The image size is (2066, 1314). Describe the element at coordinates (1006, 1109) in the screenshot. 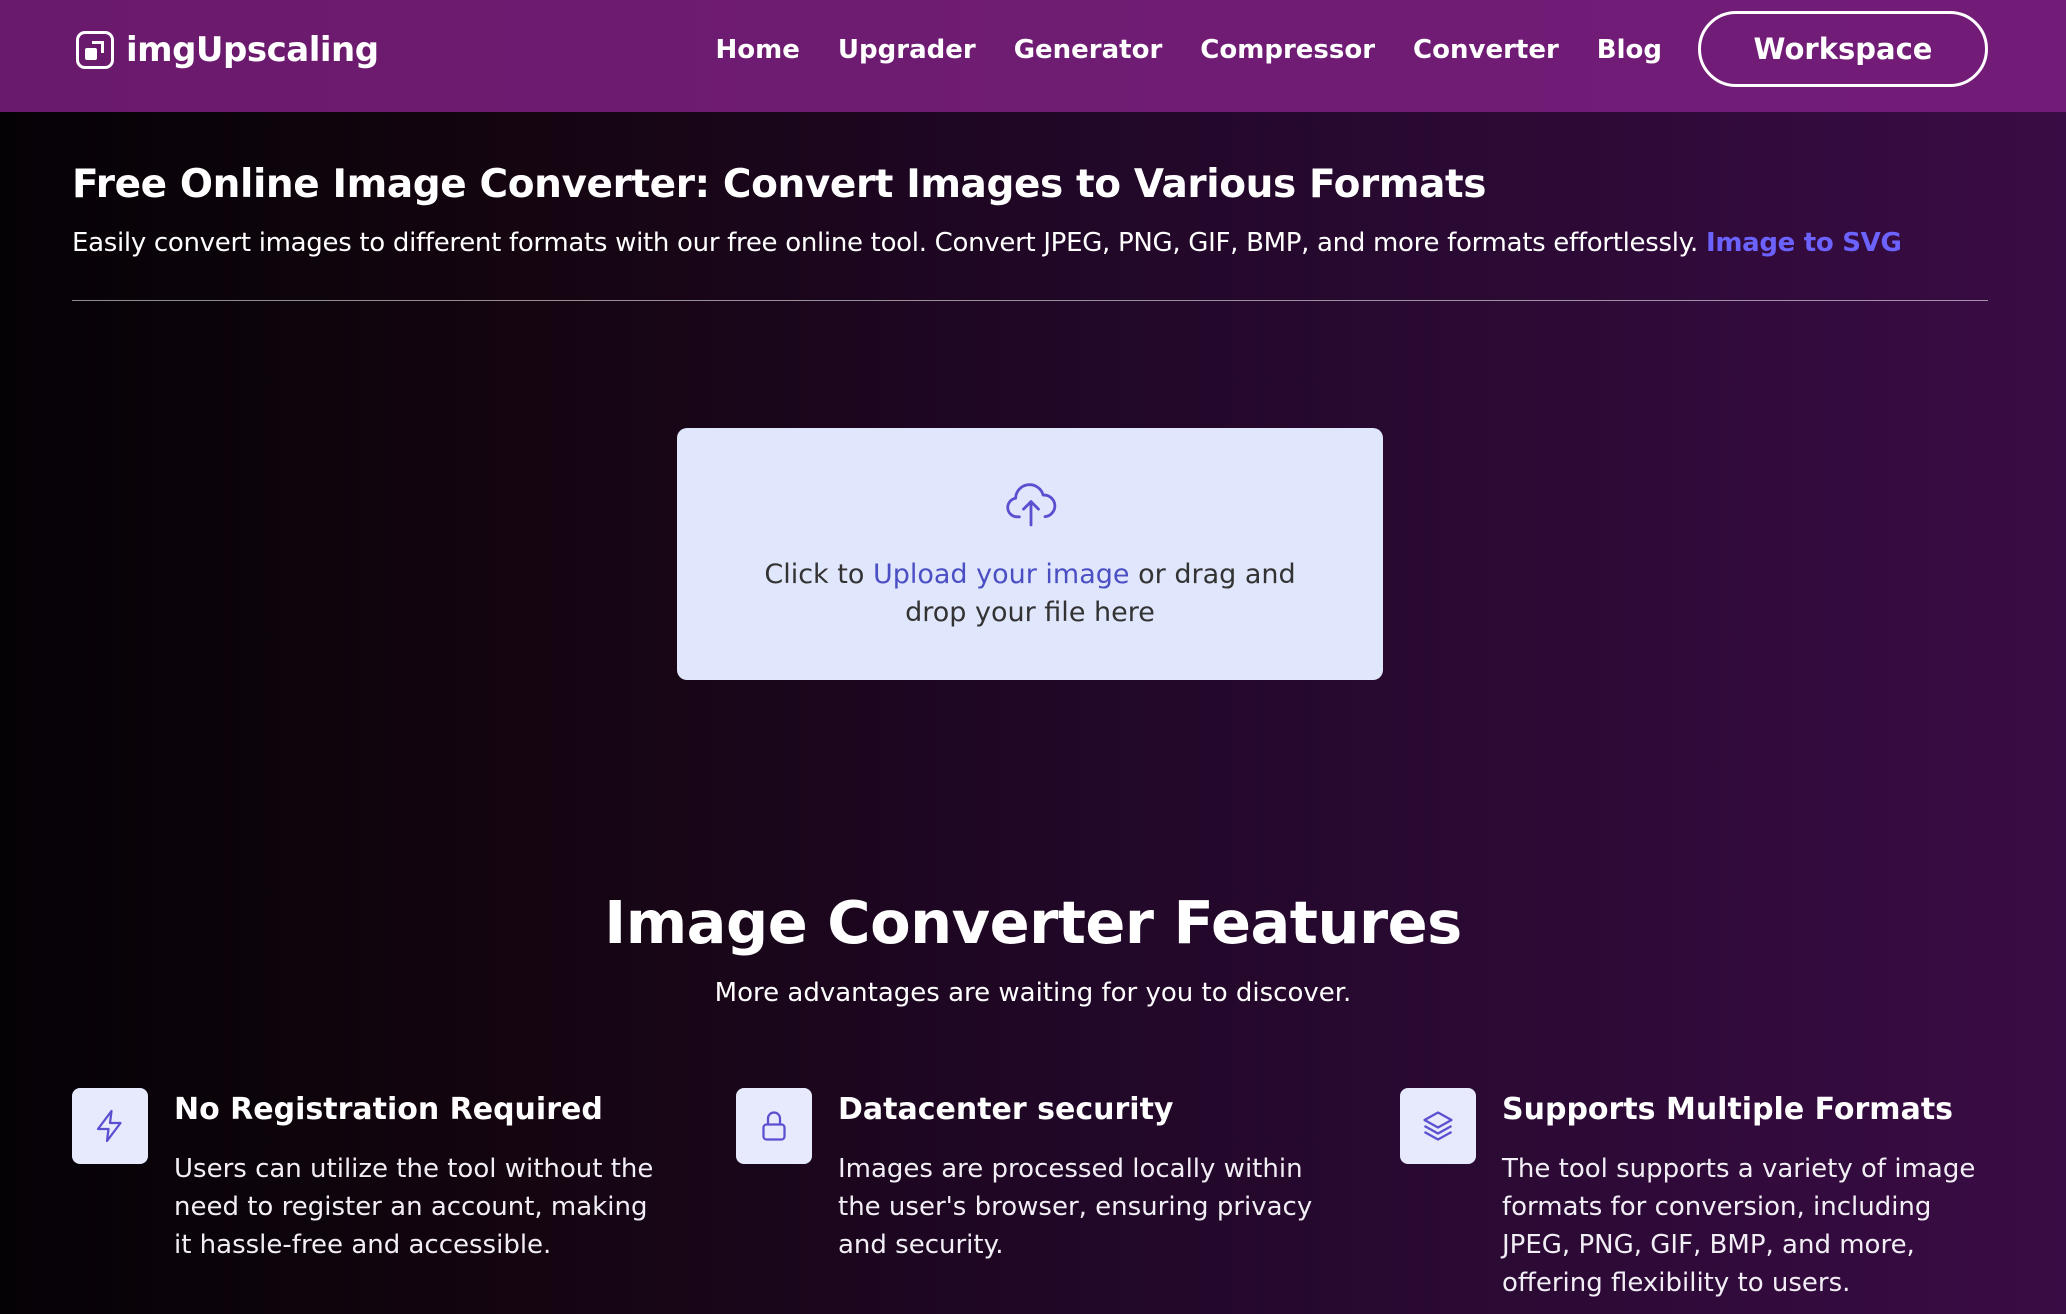

I see `feature-title: Datacenter security` at that location.